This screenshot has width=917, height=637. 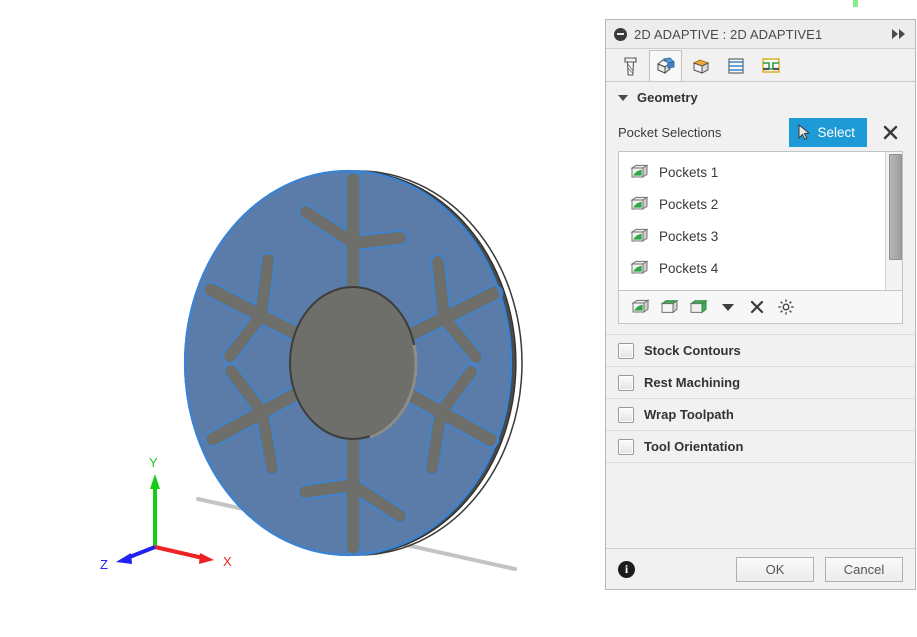 I want to click on tab-strip, so click(x=760, y=65).